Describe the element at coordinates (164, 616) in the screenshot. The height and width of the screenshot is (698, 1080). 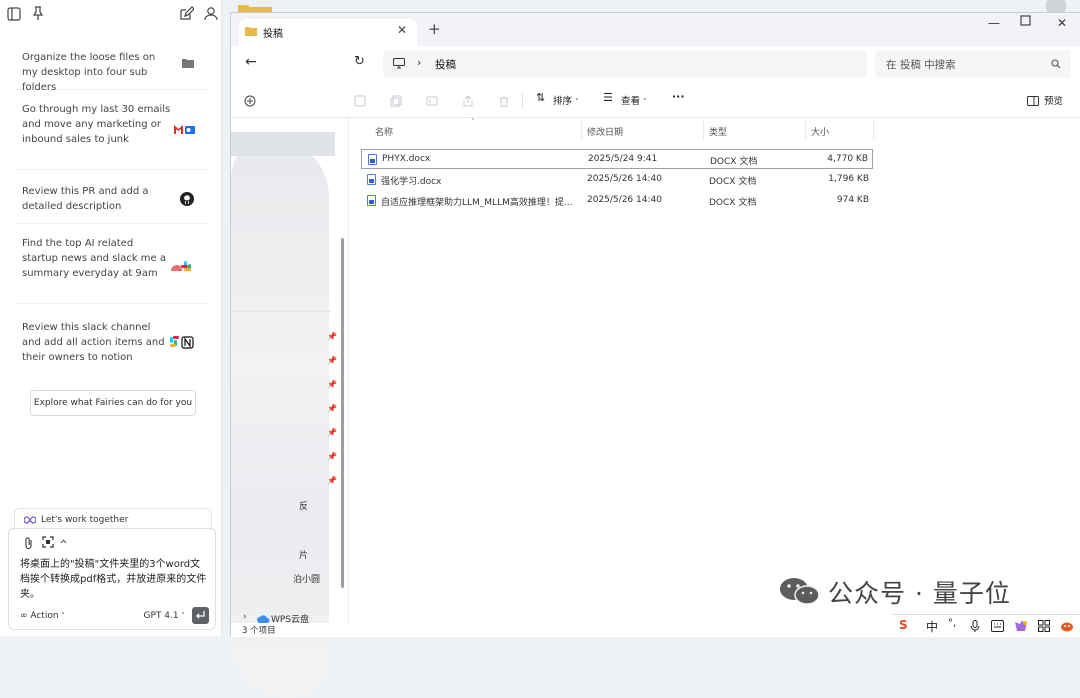
I see `model-selector: GPT 4.1 ˄` at that location.